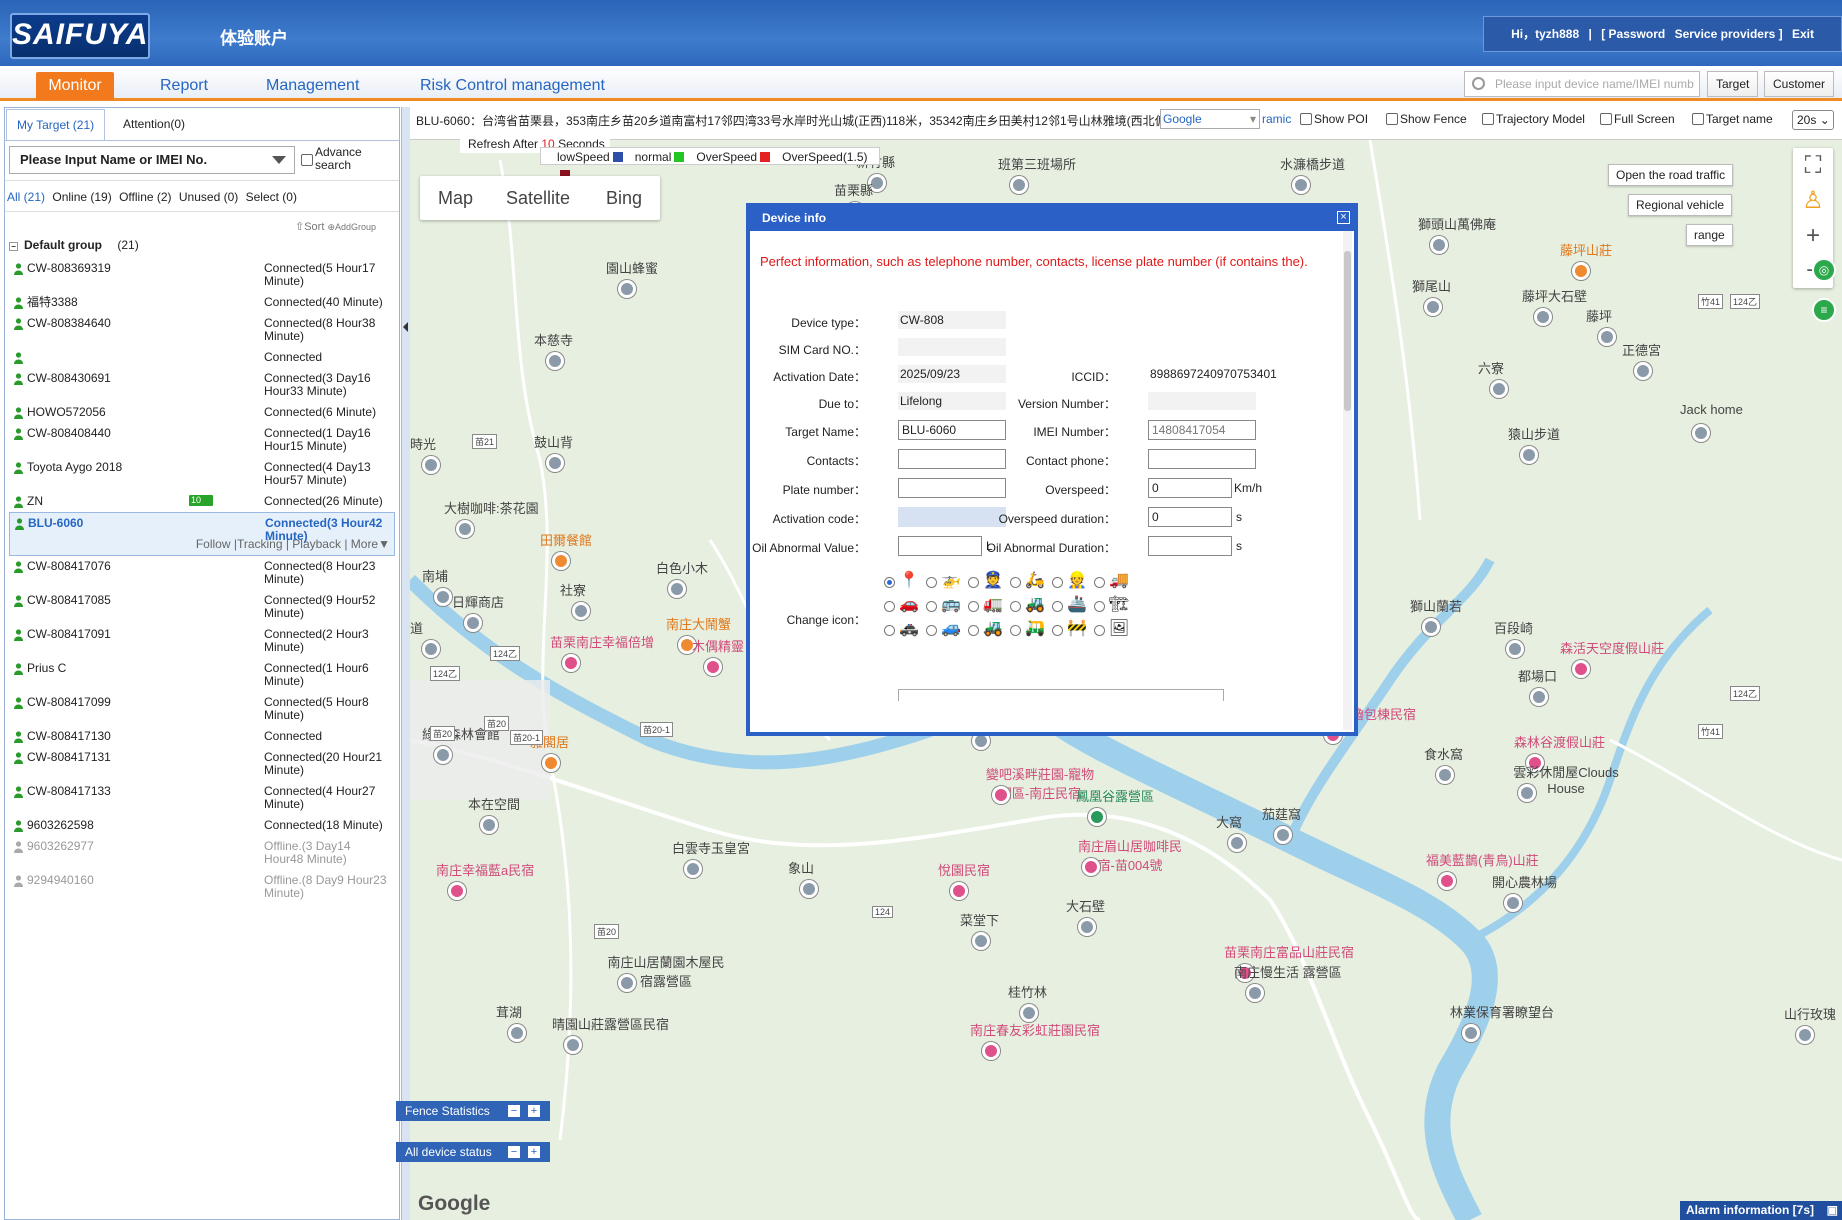  Describe the element at coordinates (1633, 34) in the screenshot. I see `password-link: [ Password` at that location.